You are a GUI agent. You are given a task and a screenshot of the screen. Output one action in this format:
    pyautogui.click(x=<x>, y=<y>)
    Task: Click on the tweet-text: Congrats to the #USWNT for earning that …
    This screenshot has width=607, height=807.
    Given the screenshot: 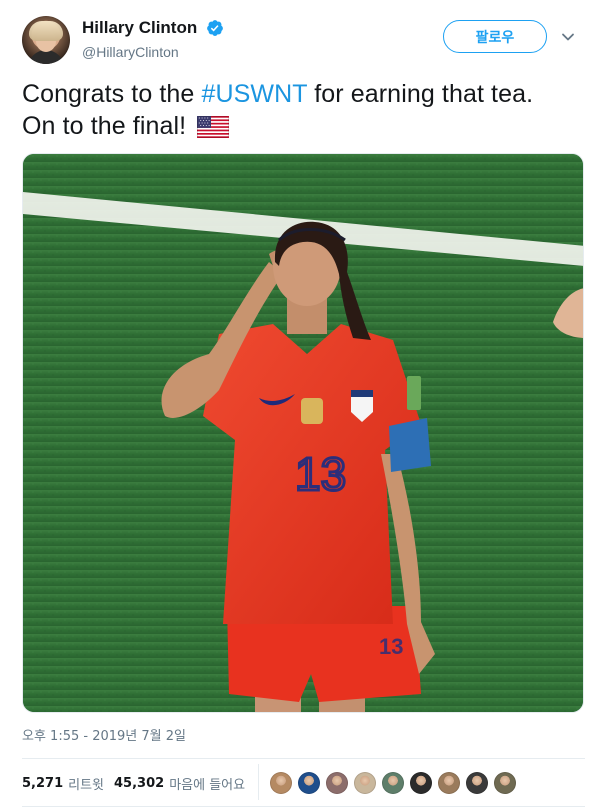 What is the action you would take?
    pyautogui.click(x=303, y=110)
    